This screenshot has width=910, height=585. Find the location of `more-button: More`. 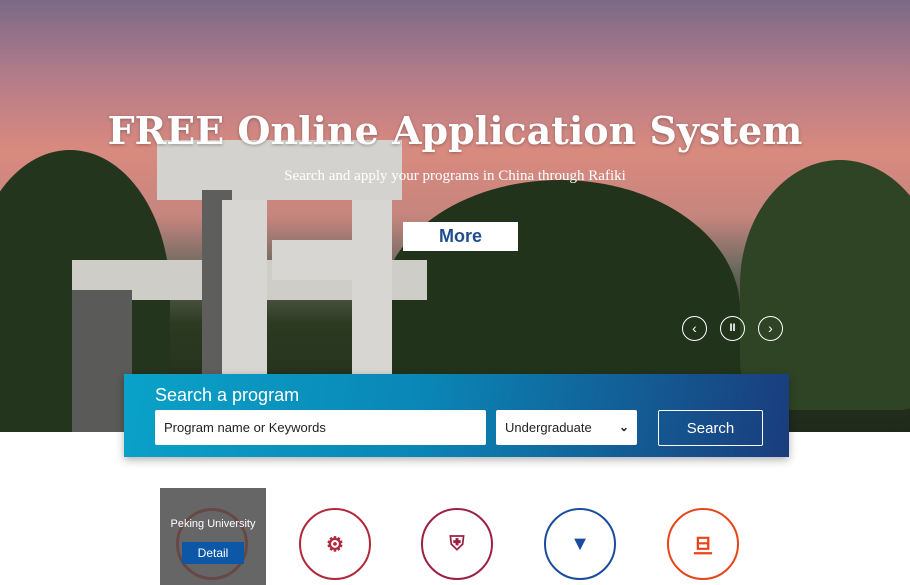

more-button: More is located at coordinates (460, 236).